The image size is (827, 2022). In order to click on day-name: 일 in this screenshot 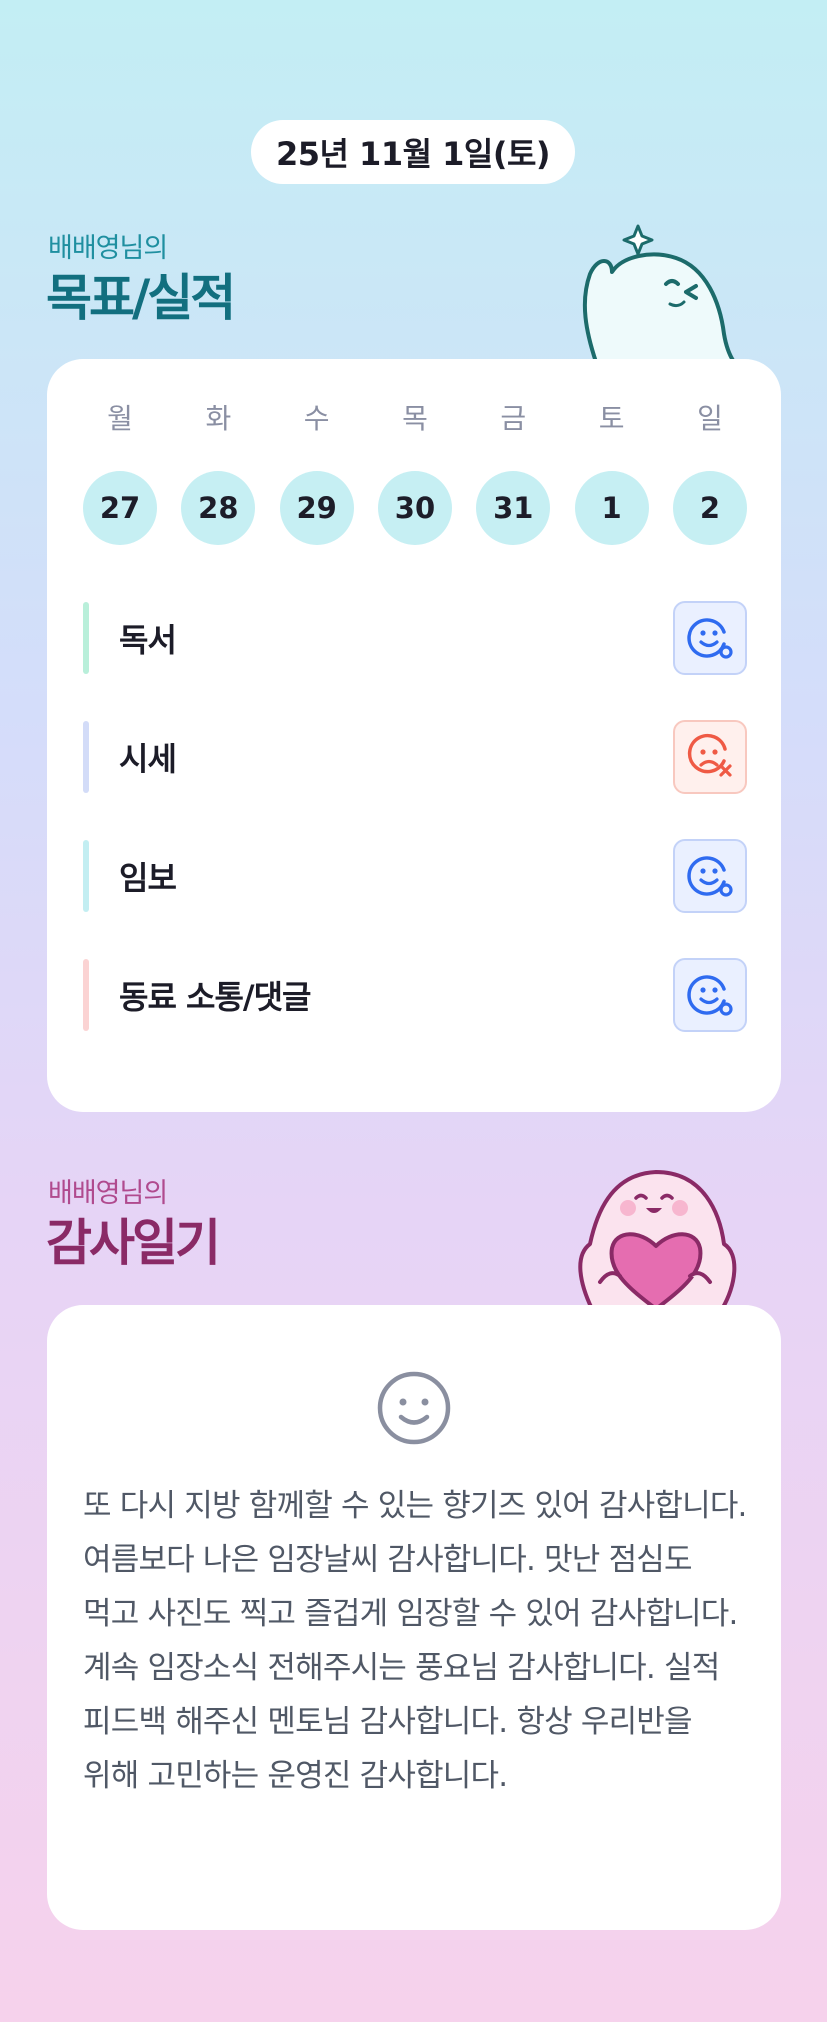, I will do `click(710, 418)`.